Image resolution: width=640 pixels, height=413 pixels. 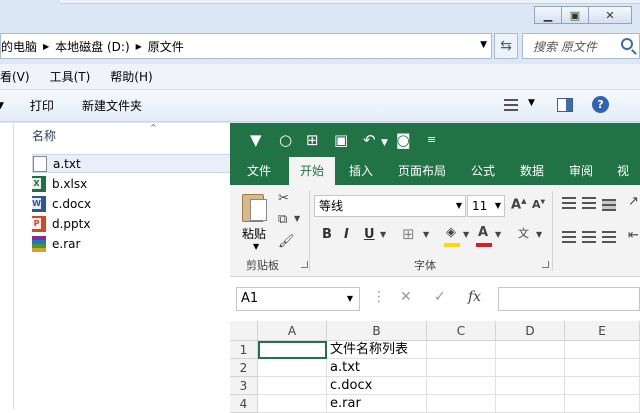 I want to click on font-color-icon: A, so click(x=483, y=232).